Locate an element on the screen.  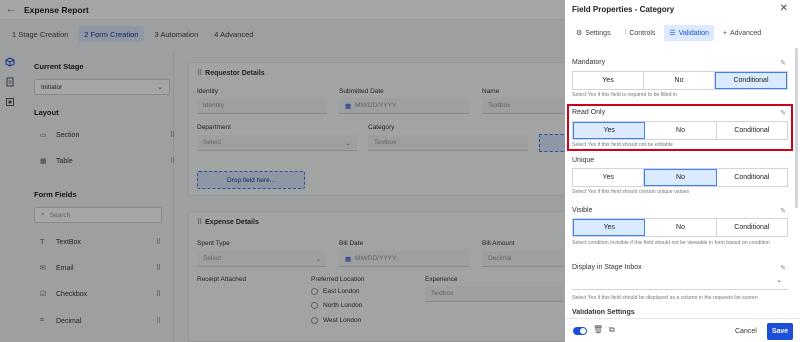
tab-advanced: + Advanced is located at coordinates (742, 33).